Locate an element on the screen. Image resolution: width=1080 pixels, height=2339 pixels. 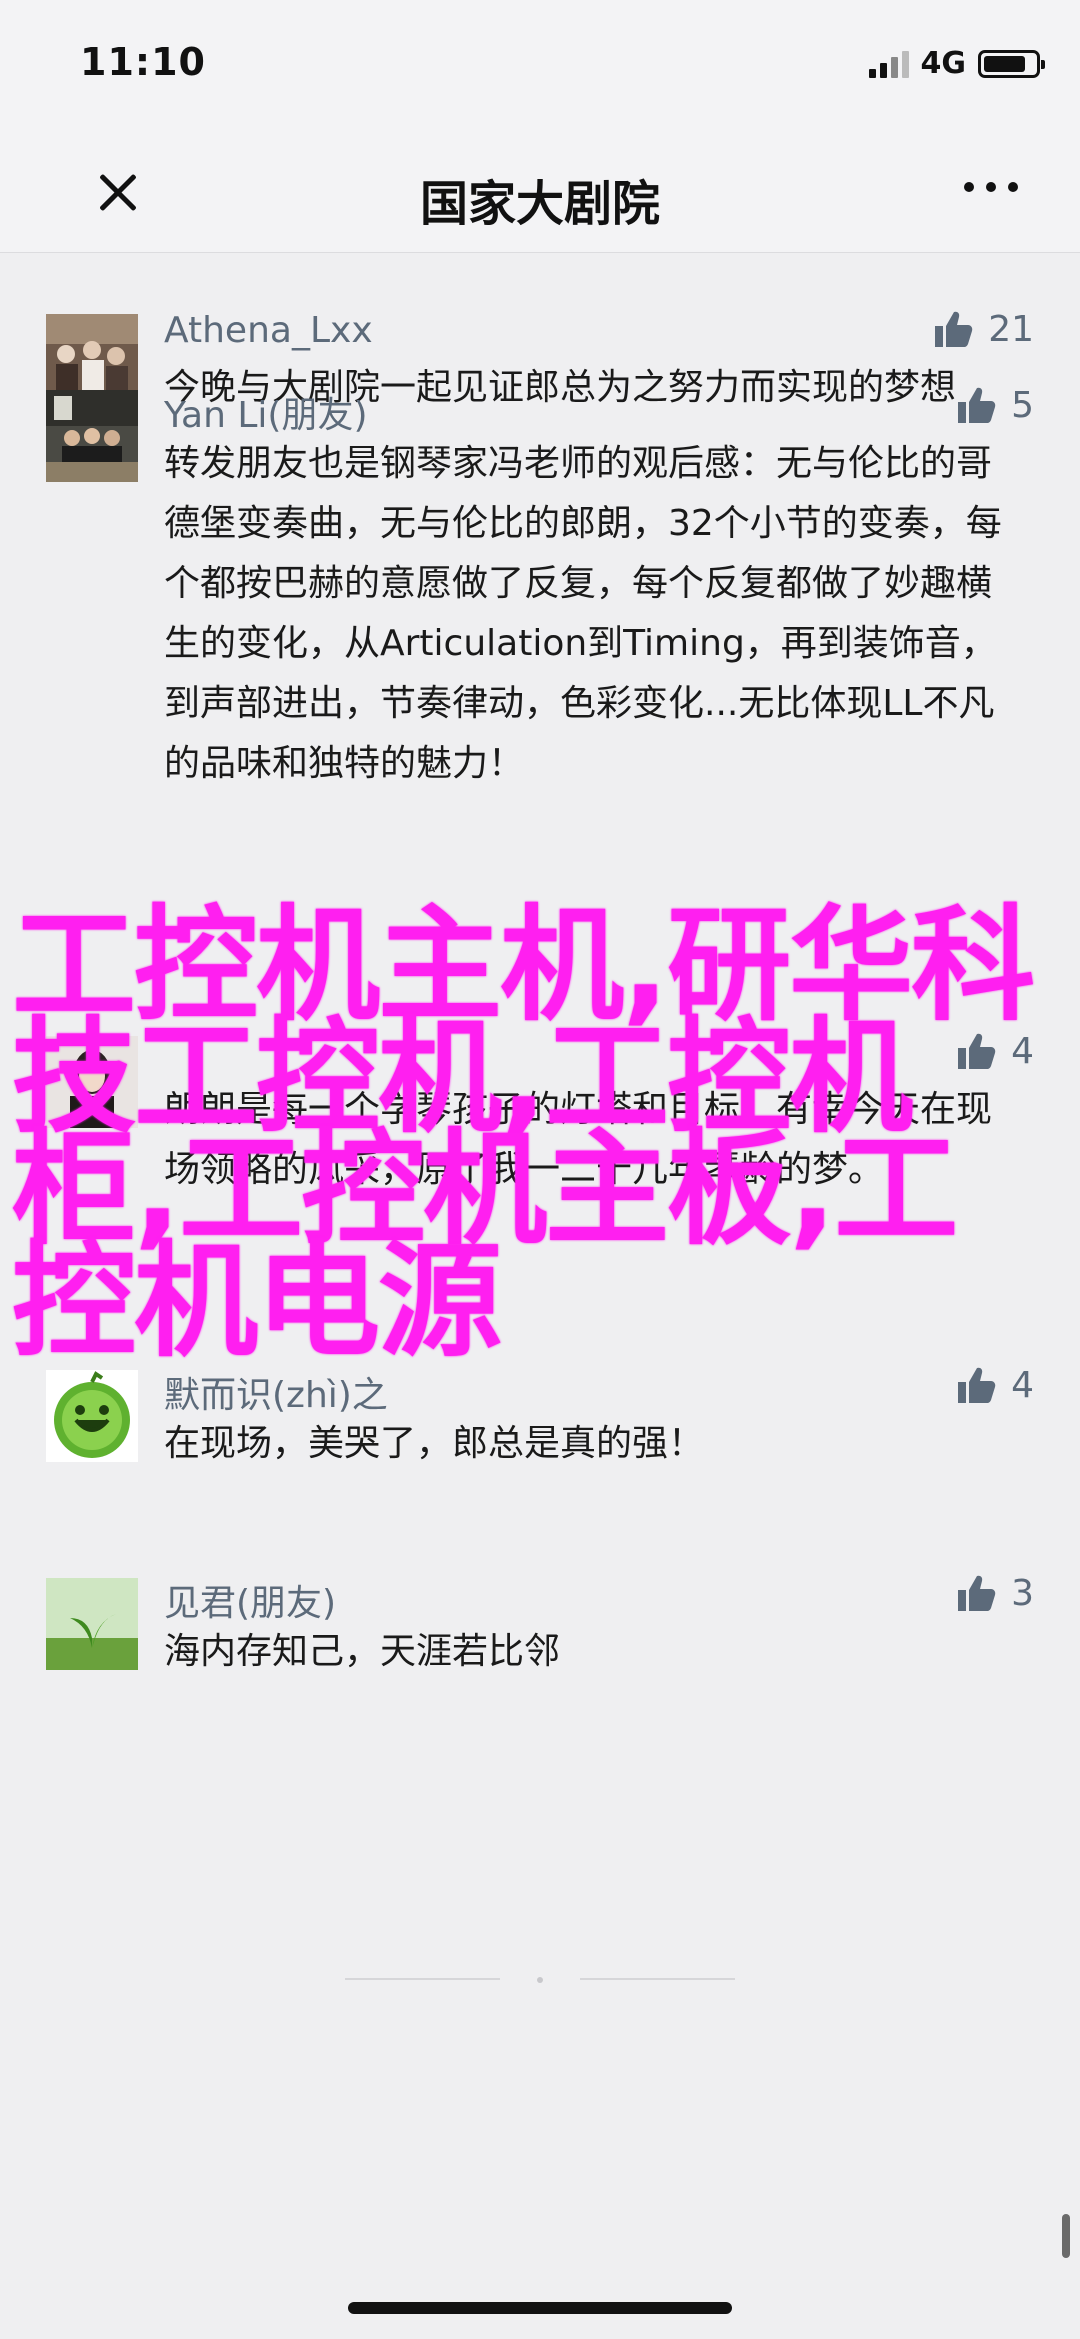
status-icons: 4G is located at coordinates (956, 63).